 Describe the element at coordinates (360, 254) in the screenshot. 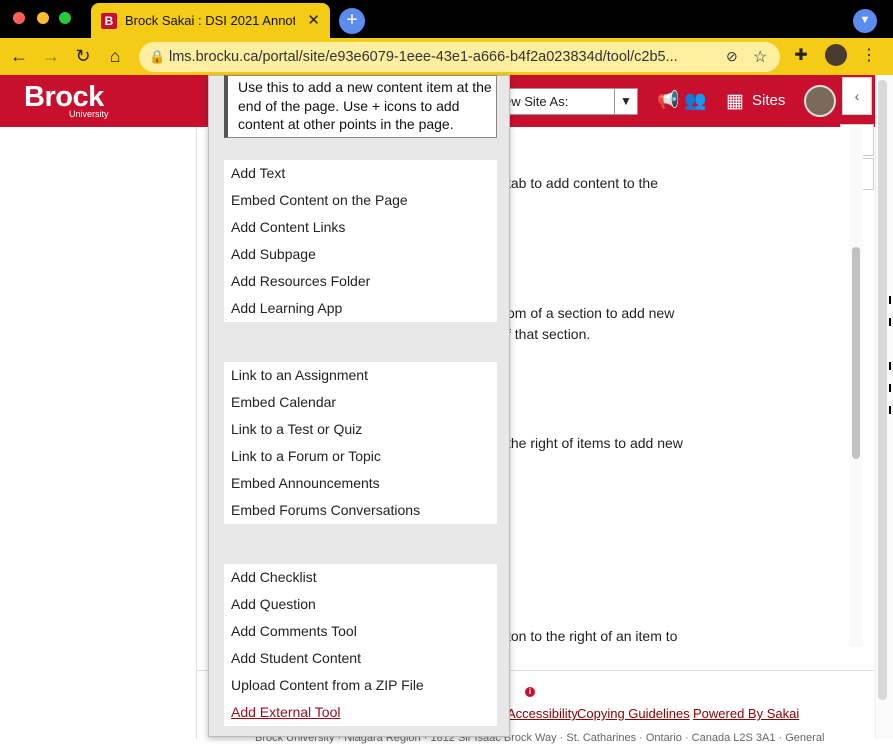

I see `menu-item-add-subpage: Add Subpage` at that location.